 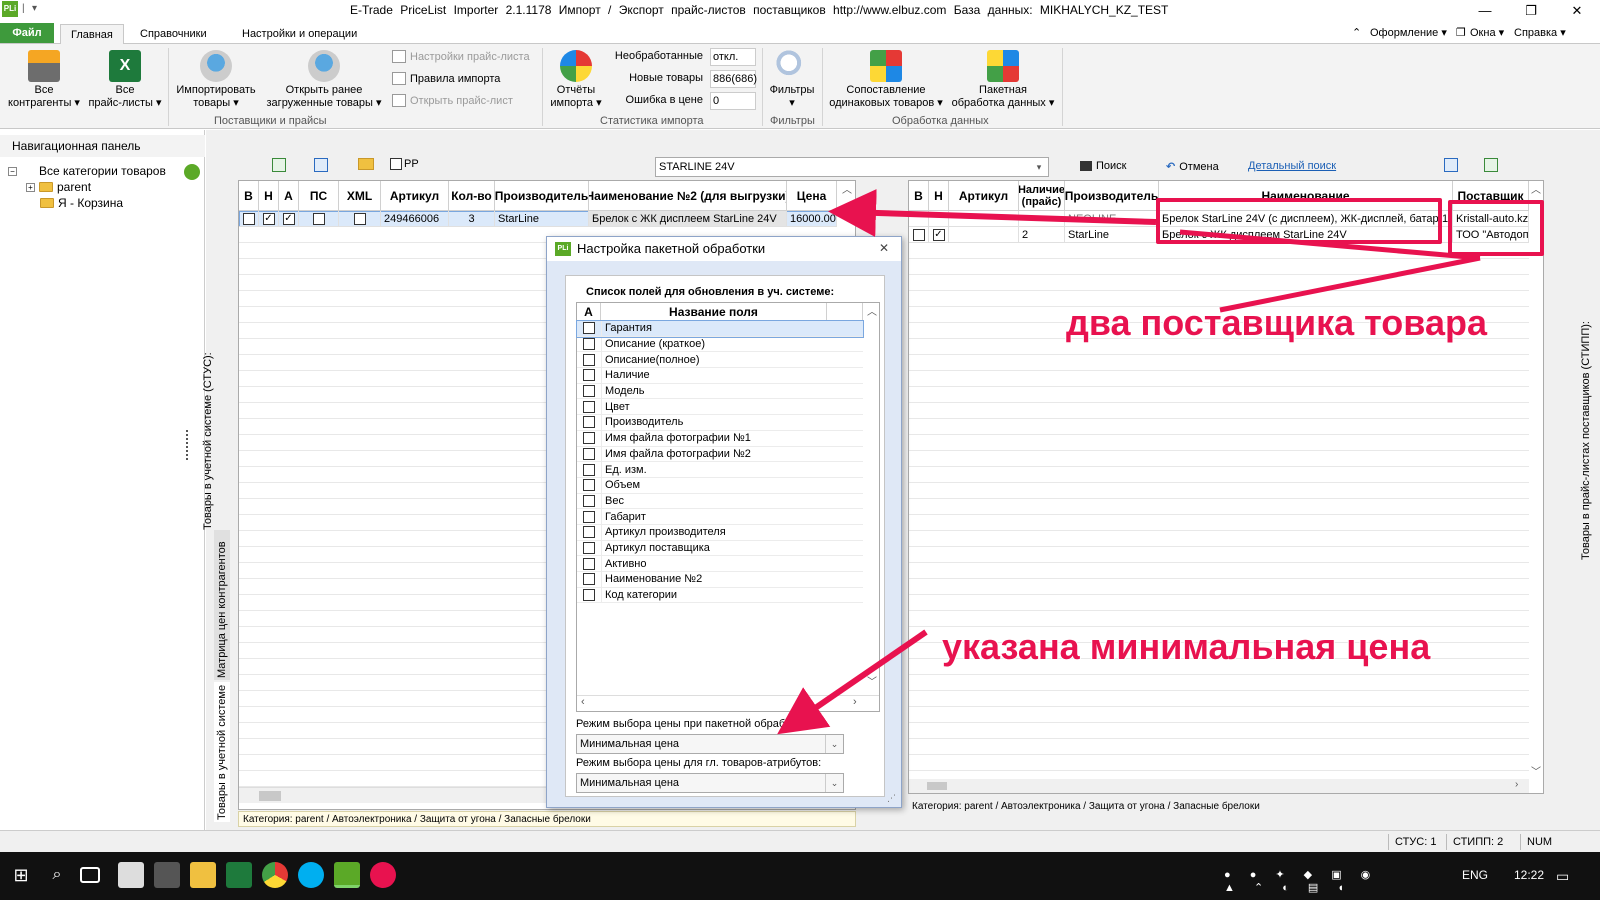 What do you see at coordinates (57, 875) in the screenshot?
I see `search-icon: ⌕` at bounding box center [57, 875].